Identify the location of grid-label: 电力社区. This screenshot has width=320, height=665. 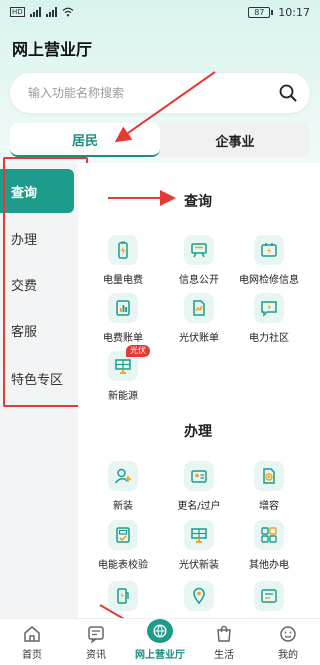
(269, 338).